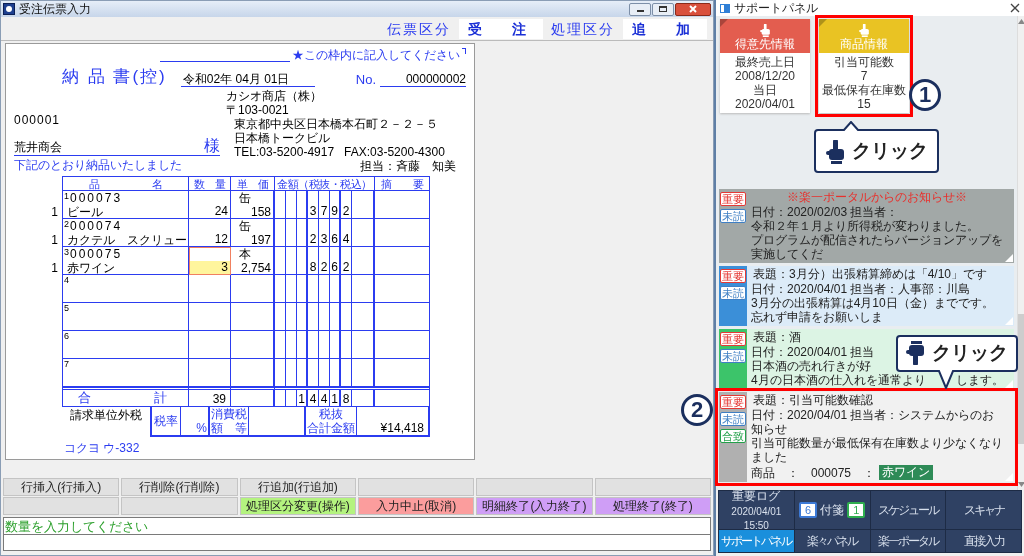  What do you see at coordinates (66, 280) in the screenshot?
I see `row-number: 4` at bounding box center [66, 280].